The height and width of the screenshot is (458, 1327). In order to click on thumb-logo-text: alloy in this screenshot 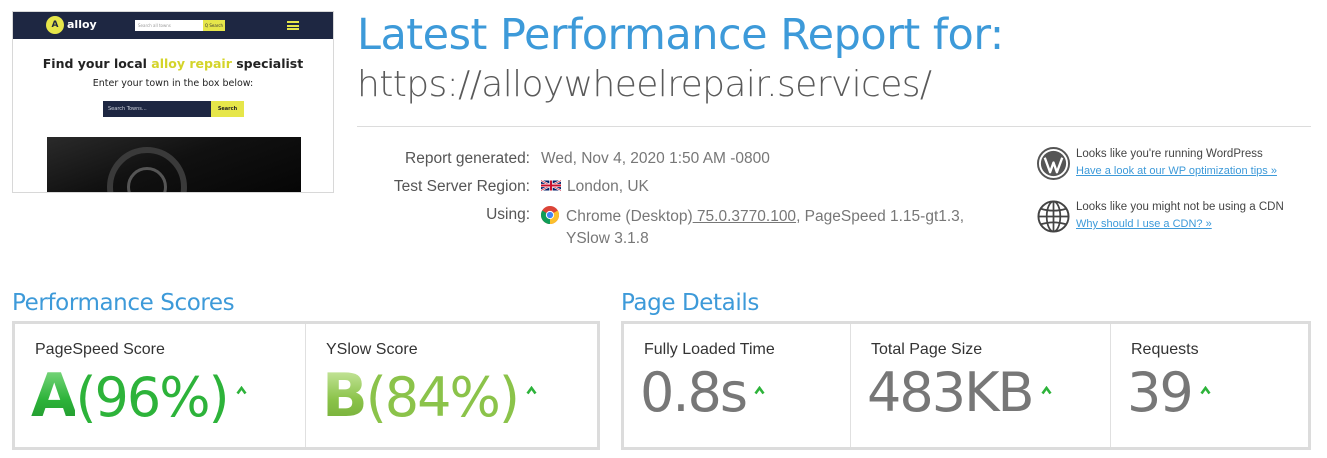, I will do `click(82, 24)`.